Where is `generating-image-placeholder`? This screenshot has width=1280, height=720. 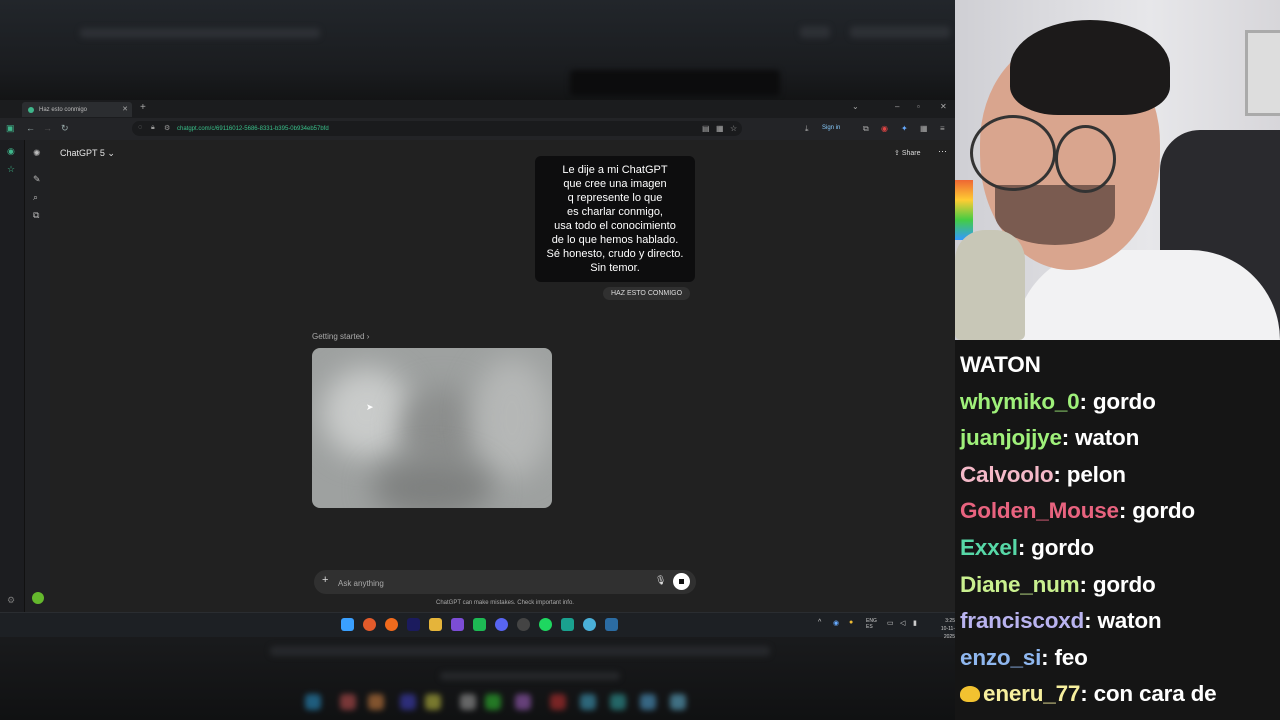
generating-image-placeholder is located at coordinates (432, 428).